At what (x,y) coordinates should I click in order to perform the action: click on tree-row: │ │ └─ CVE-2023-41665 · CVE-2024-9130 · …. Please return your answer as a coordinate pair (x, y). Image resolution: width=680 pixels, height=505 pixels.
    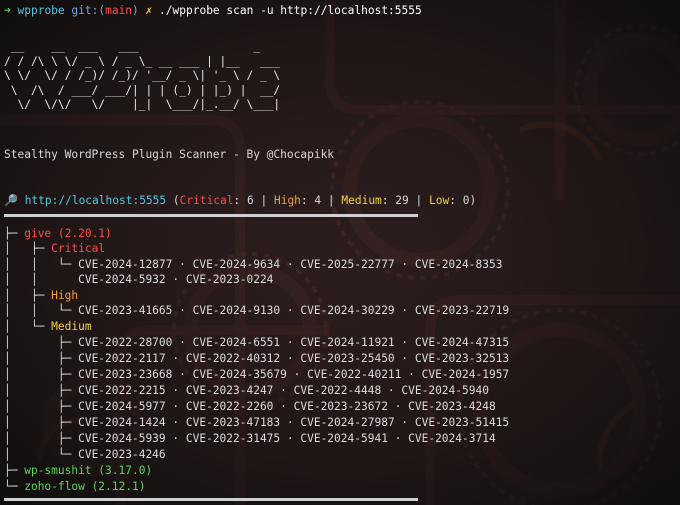
    Looking at the image, I should click on (257, 310).